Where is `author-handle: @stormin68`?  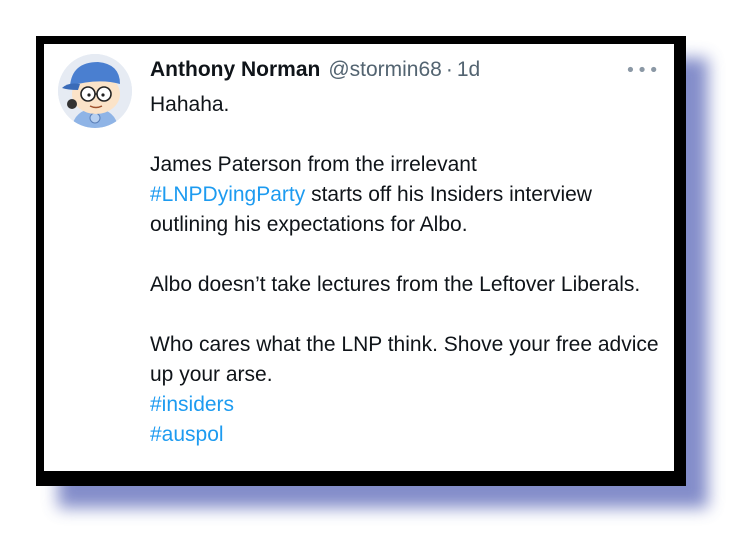
author-handle: @stormin68 is located at coordinates (385, 70).